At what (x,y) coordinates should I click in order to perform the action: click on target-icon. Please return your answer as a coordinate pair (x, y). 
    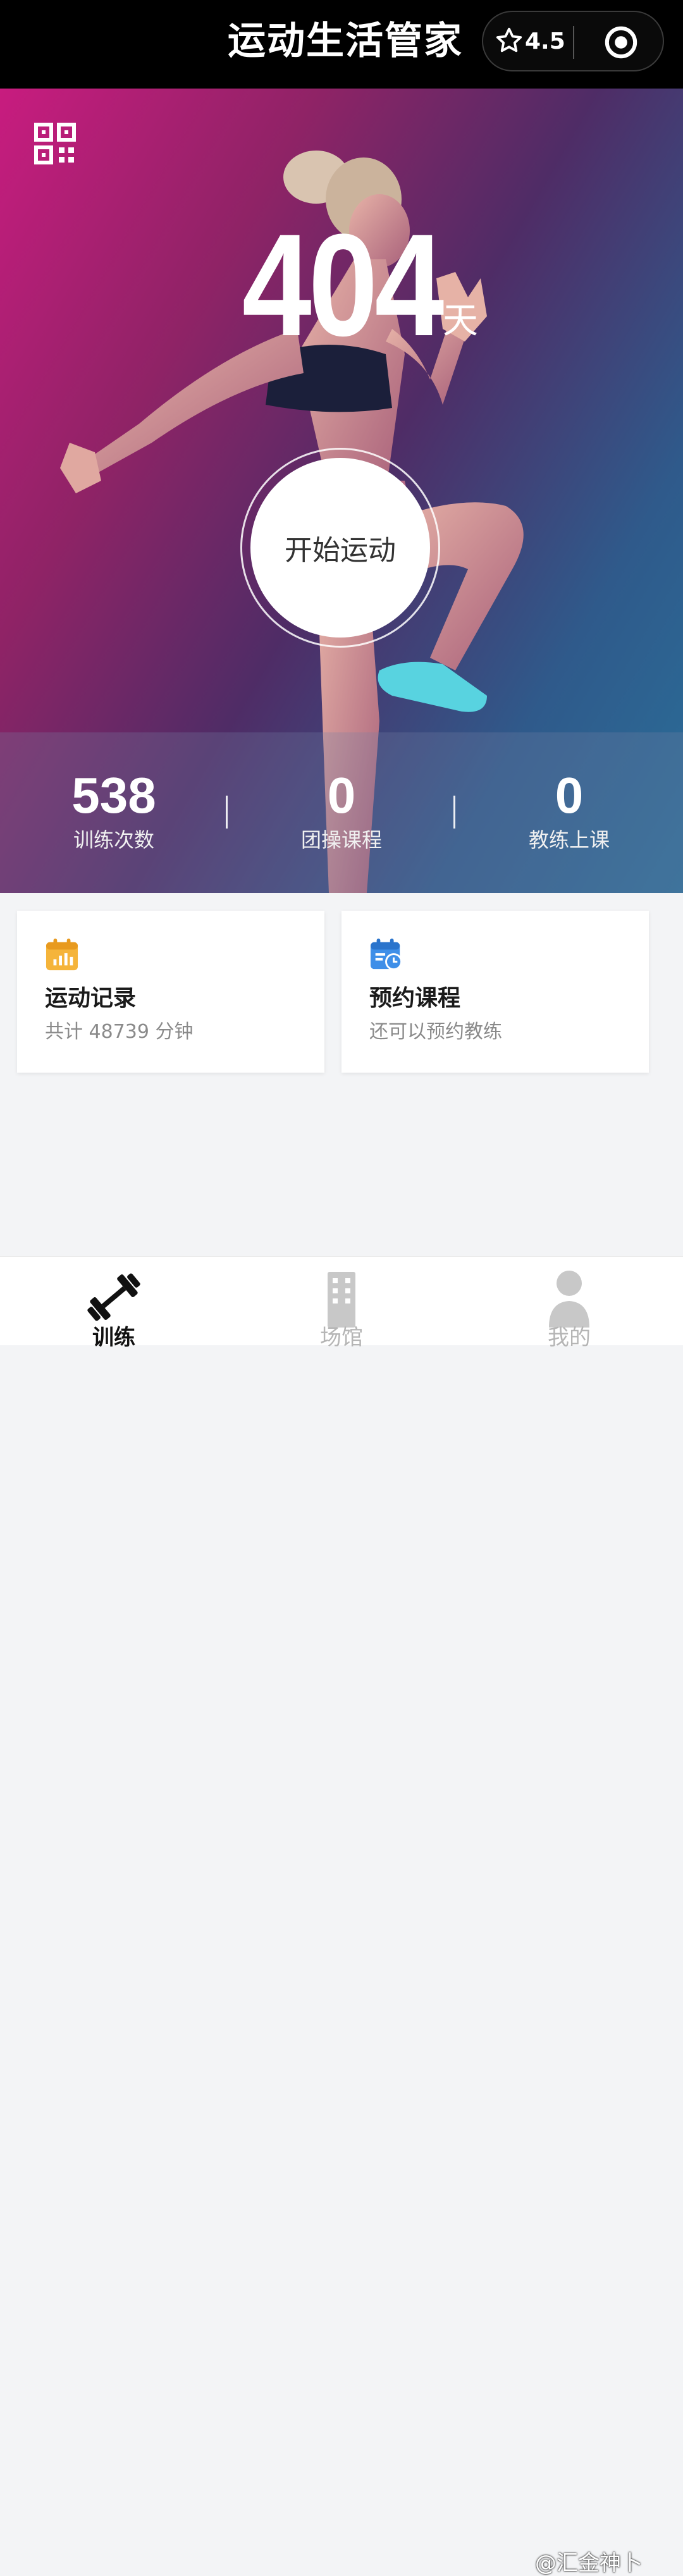
    Looking at the image, I should click on (621, 42).